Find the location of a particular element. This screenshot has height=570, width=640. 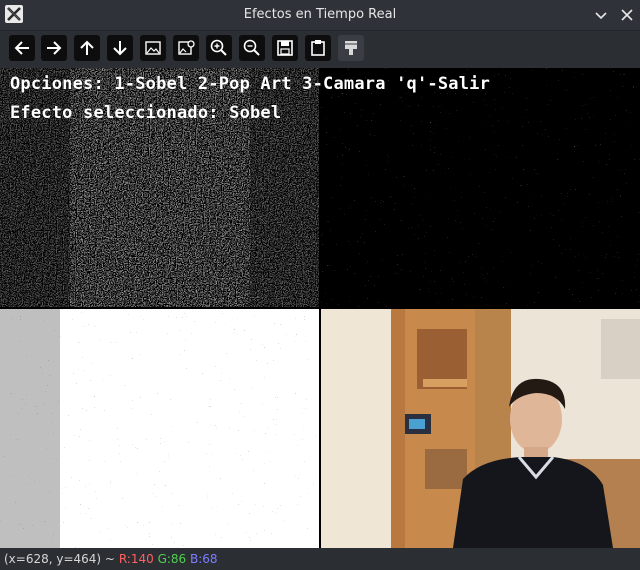

arrow-right-icon is located at coordinates (54, 48).